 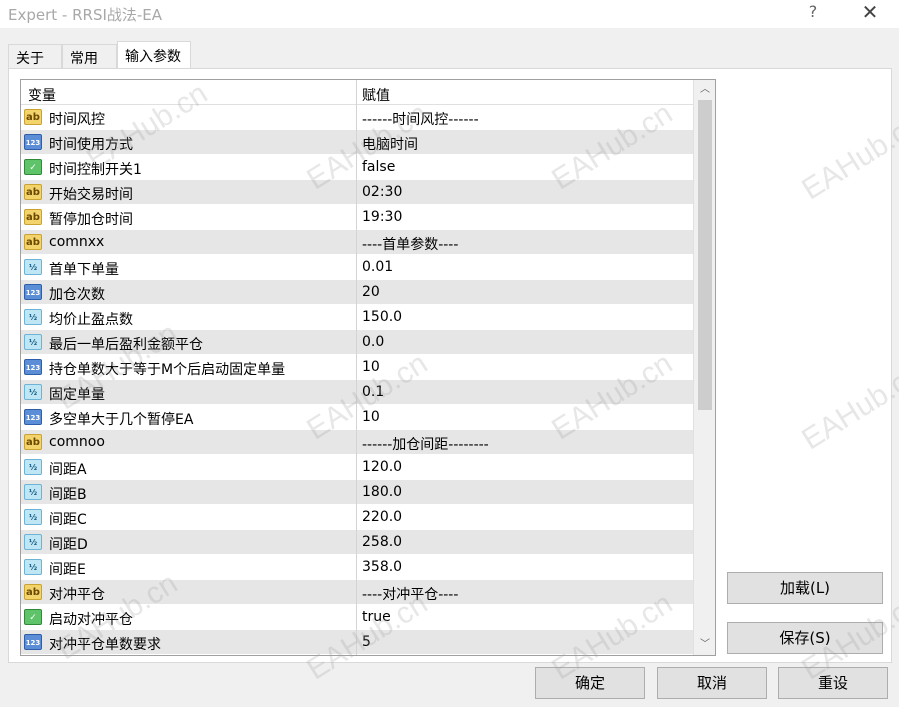 I want to click on grid-row: 123 时间使用方式 电脑时间, so click(x=357, y=142).